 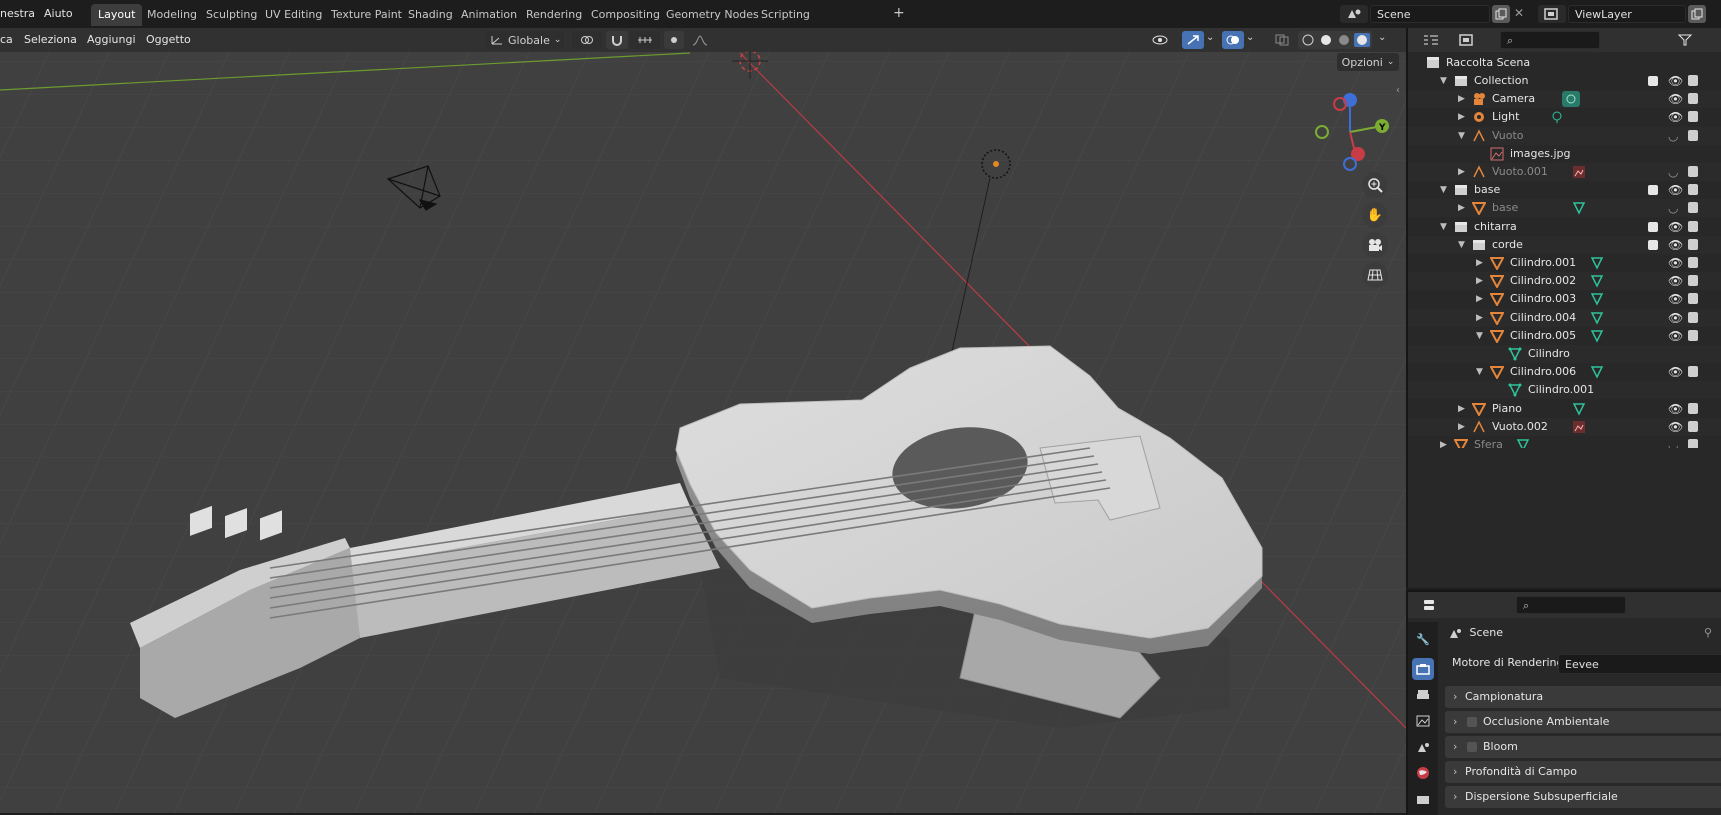 What do you see at coordinates (1340, 104) in the screenshot?
I see `gizmo-neg-x-axis` at bounding box center [1340, 104].